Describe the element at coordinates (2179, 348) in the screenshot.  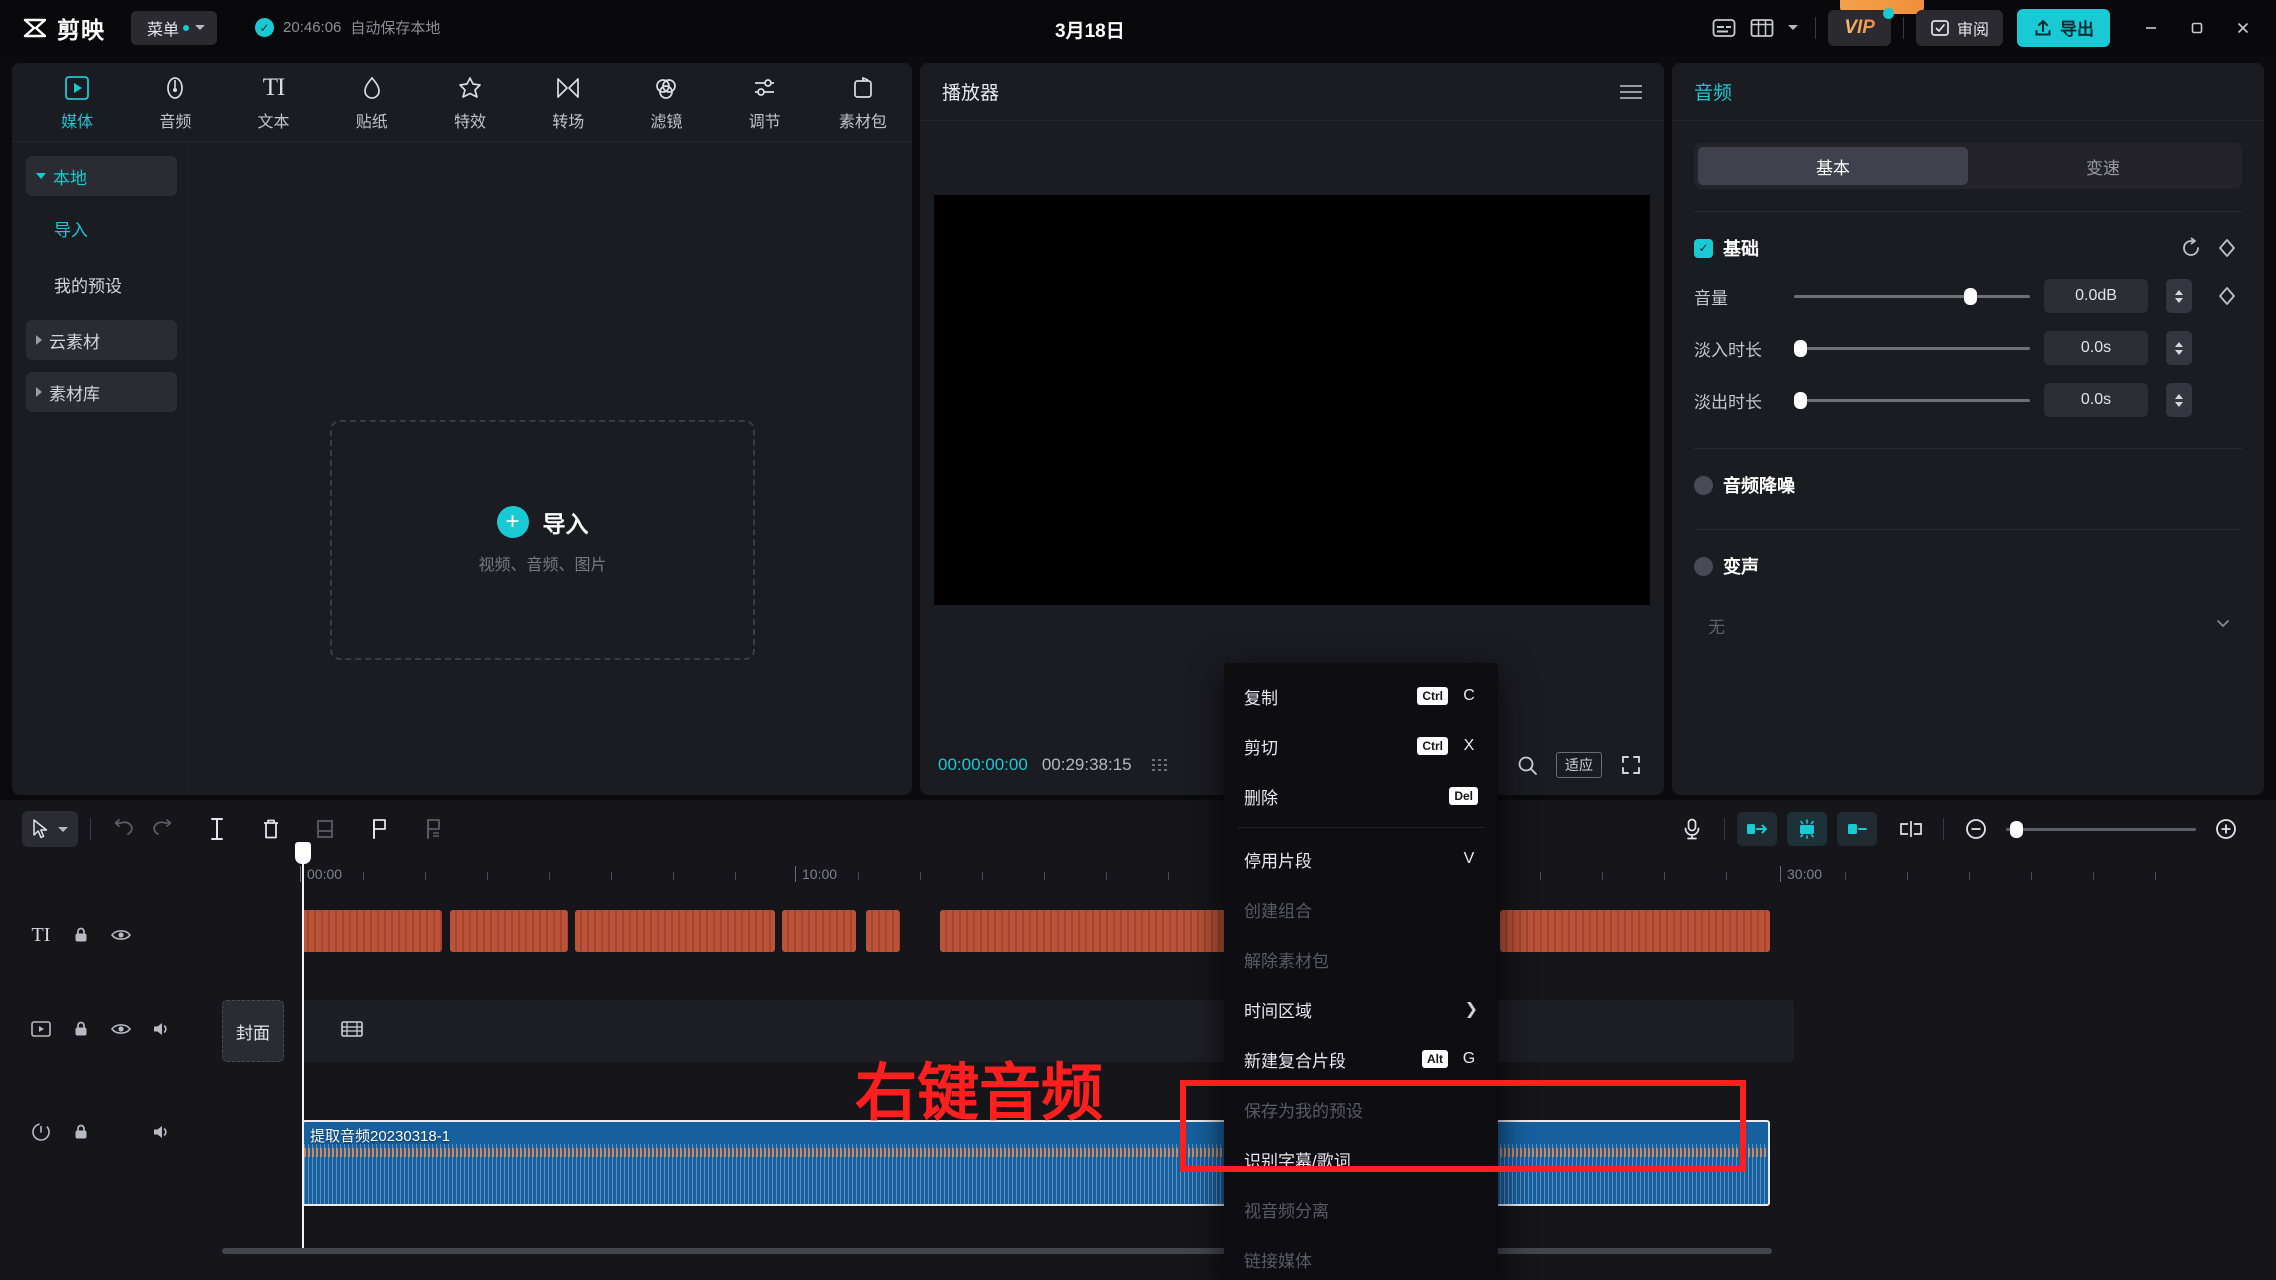
I see `fadein-stepper` at that location.